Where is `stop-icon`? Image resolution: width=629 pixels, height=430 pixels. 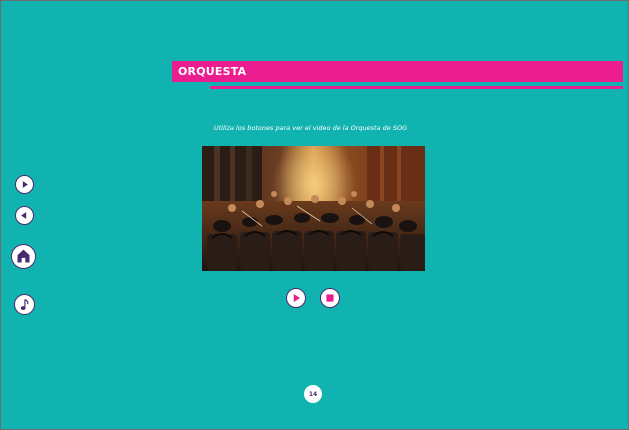
stop-icon is located at coordinates (330, 298).